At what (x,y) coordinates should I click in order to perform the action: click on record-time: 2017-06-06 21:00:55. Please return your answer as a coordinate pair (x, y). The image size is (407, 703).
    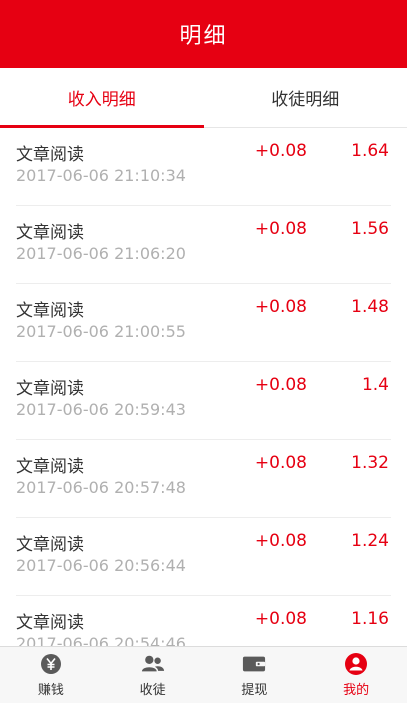
    Looking at the image, I should click on (101, 331).